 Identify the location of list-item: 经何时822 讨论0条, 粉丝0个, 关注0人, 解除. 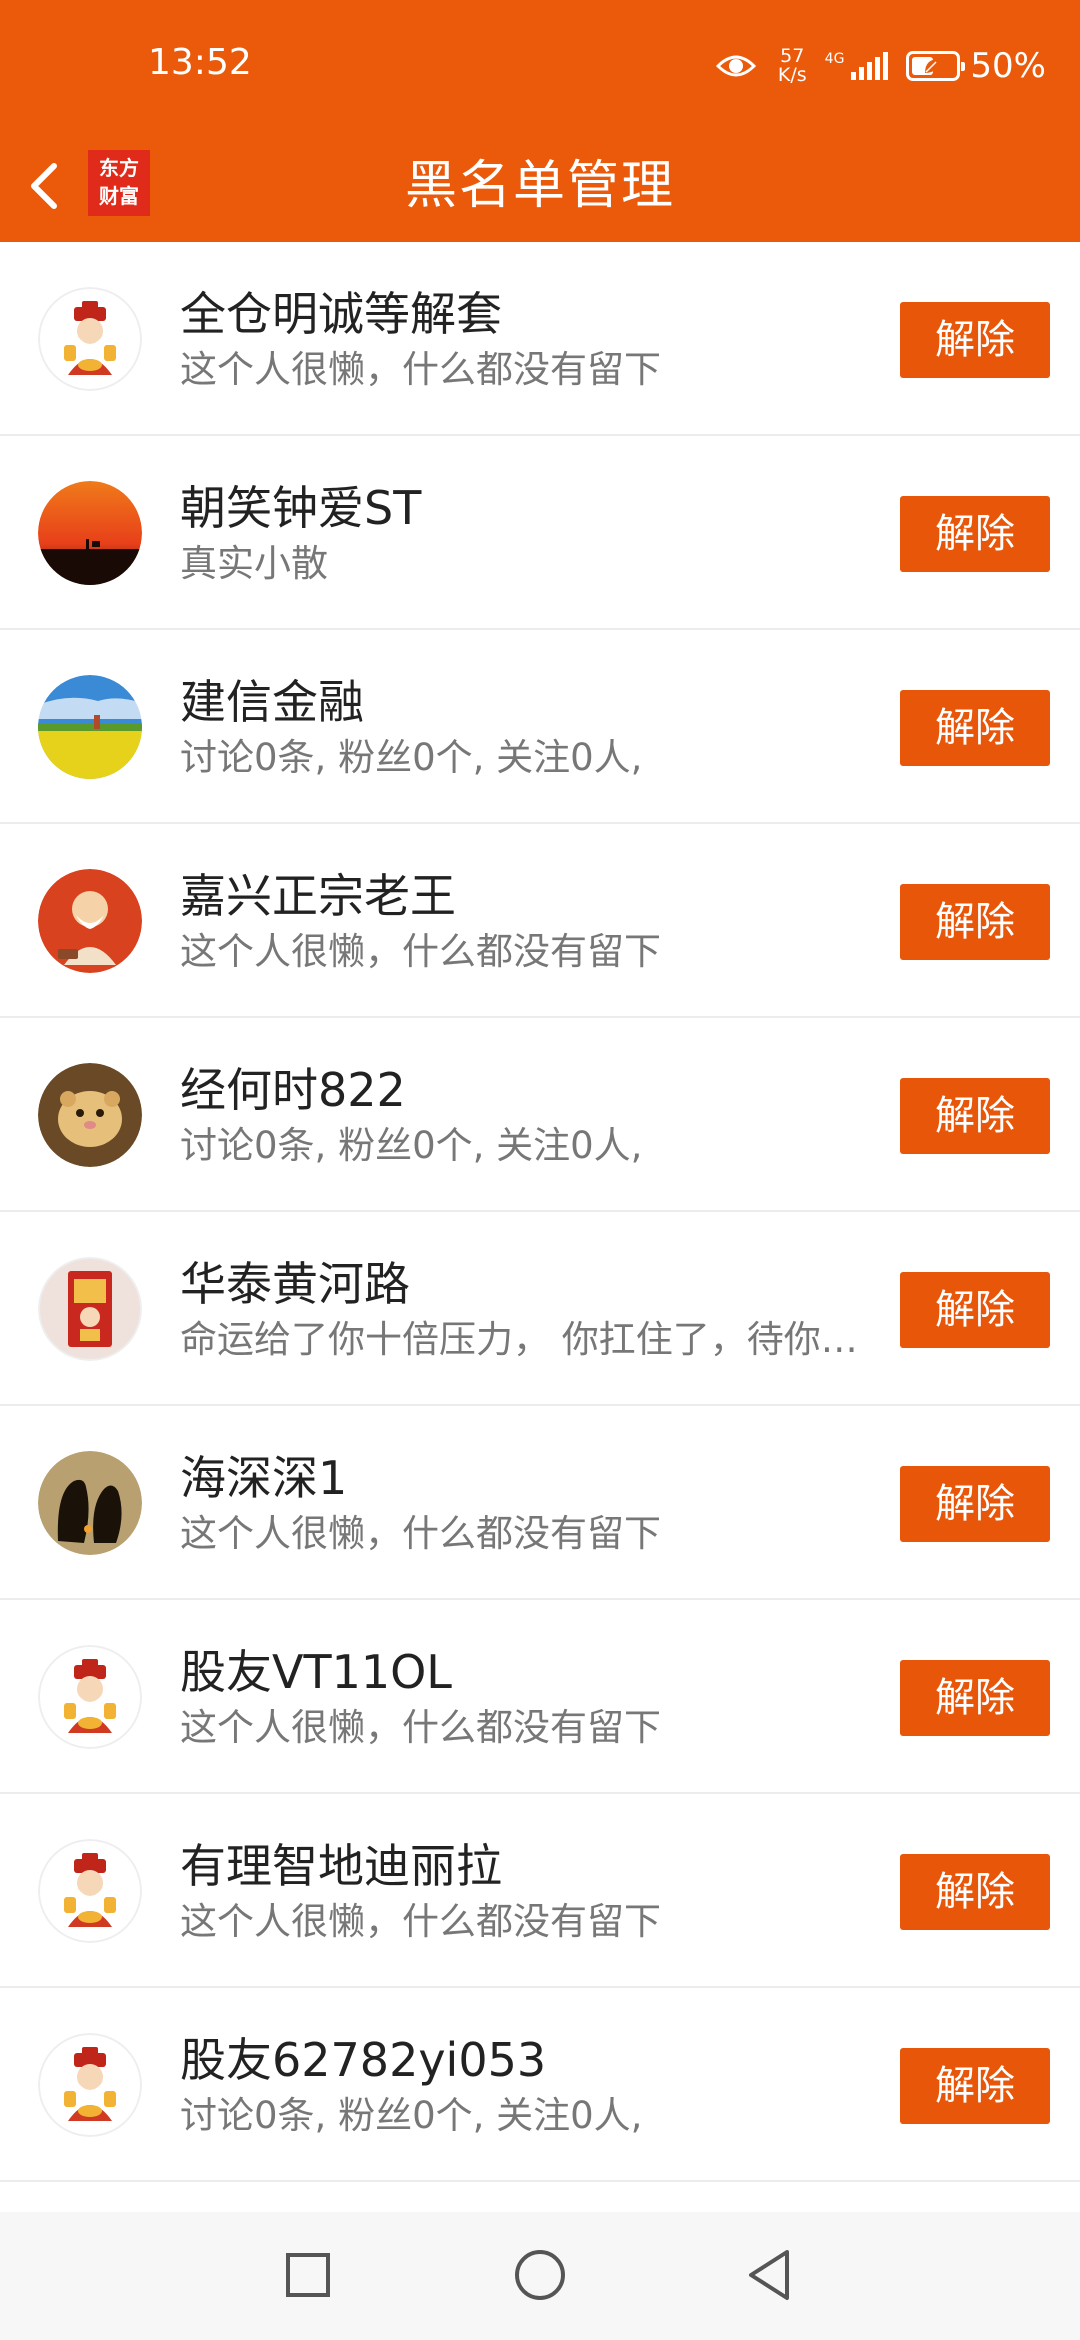
(540, 1115).